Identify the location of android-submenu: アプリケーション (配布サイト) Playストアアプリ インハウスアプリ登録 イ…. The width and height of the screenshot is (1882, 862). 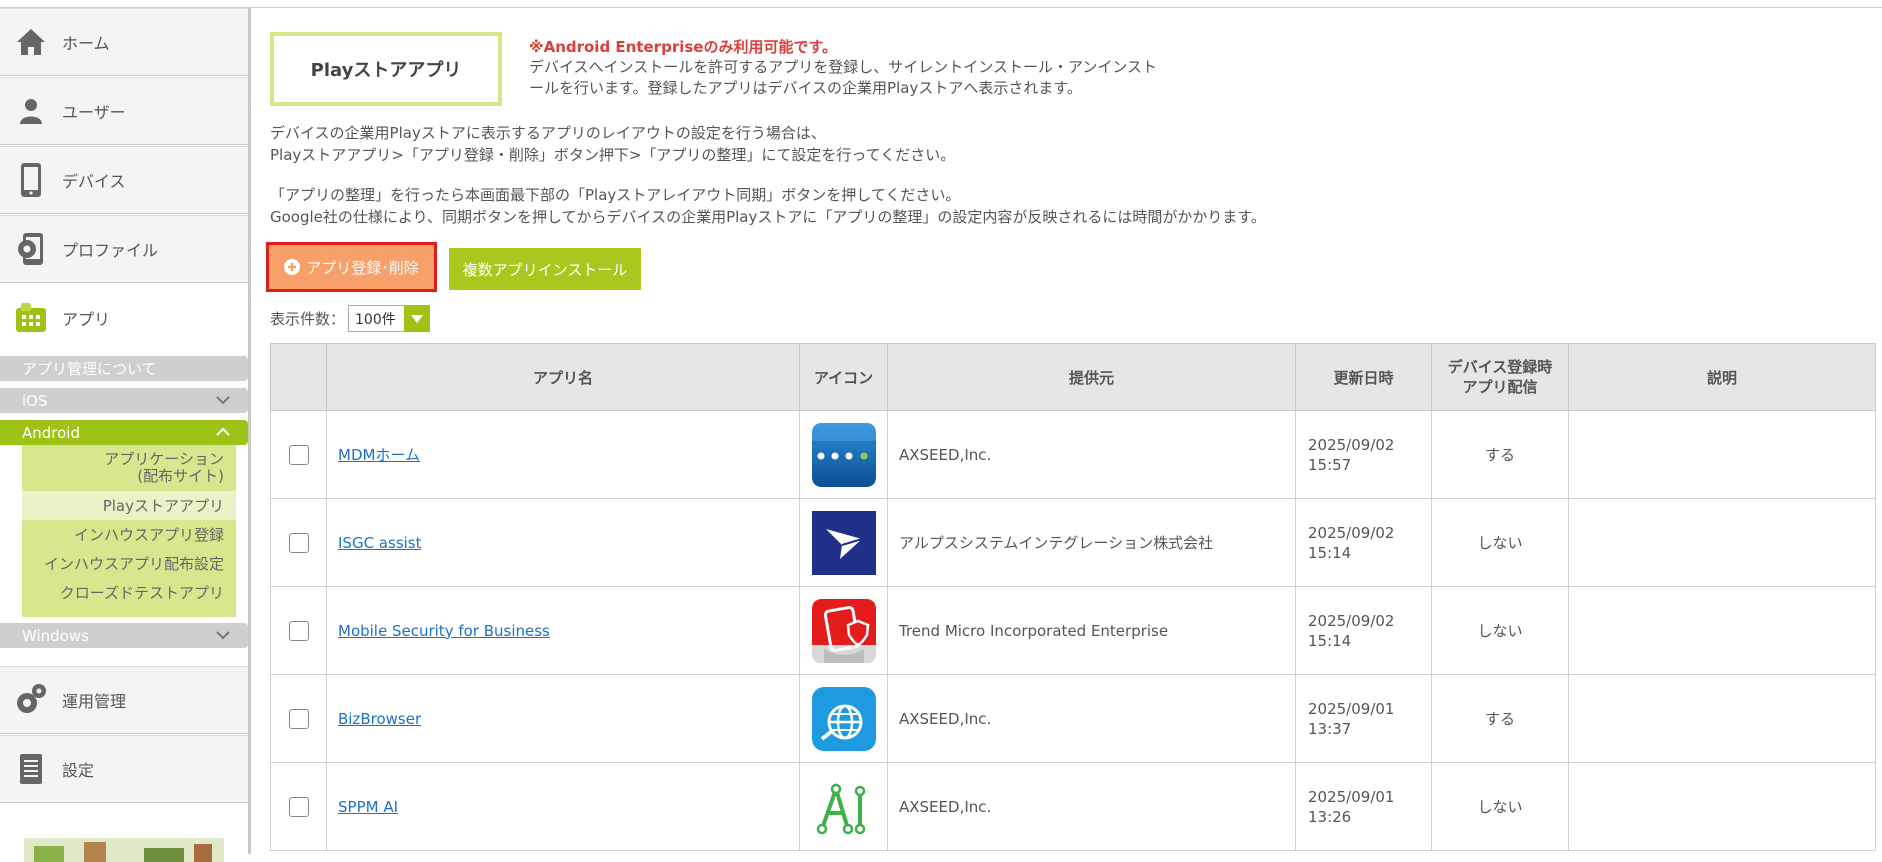
(129, 531).